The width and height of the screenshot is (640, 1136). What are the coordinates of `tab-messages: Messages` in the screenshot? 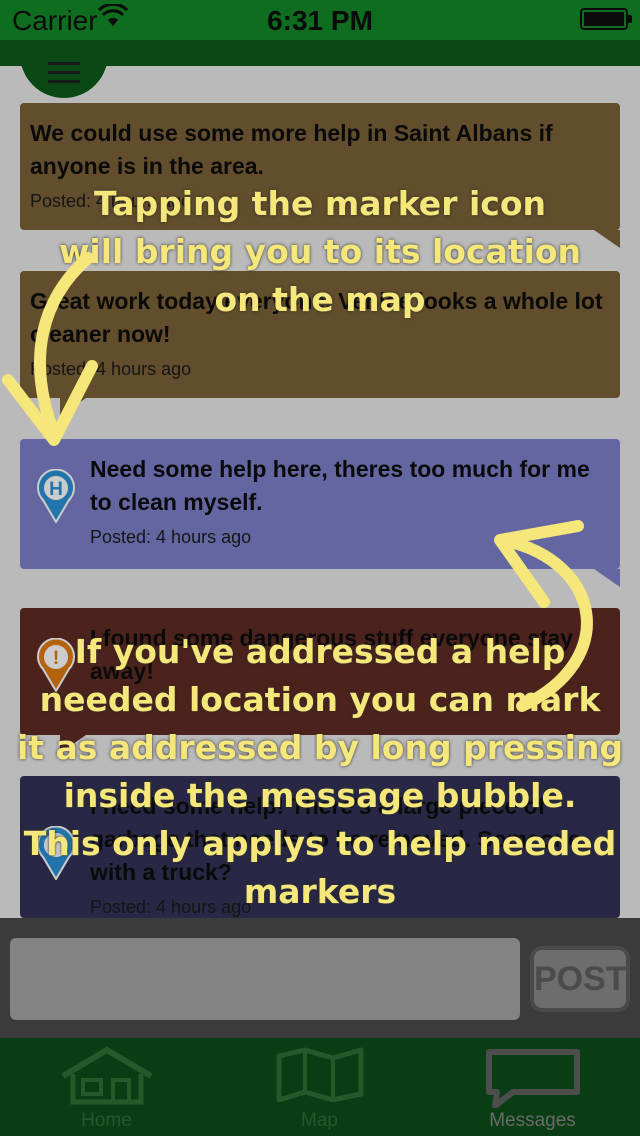 It's located at (532, 1087).